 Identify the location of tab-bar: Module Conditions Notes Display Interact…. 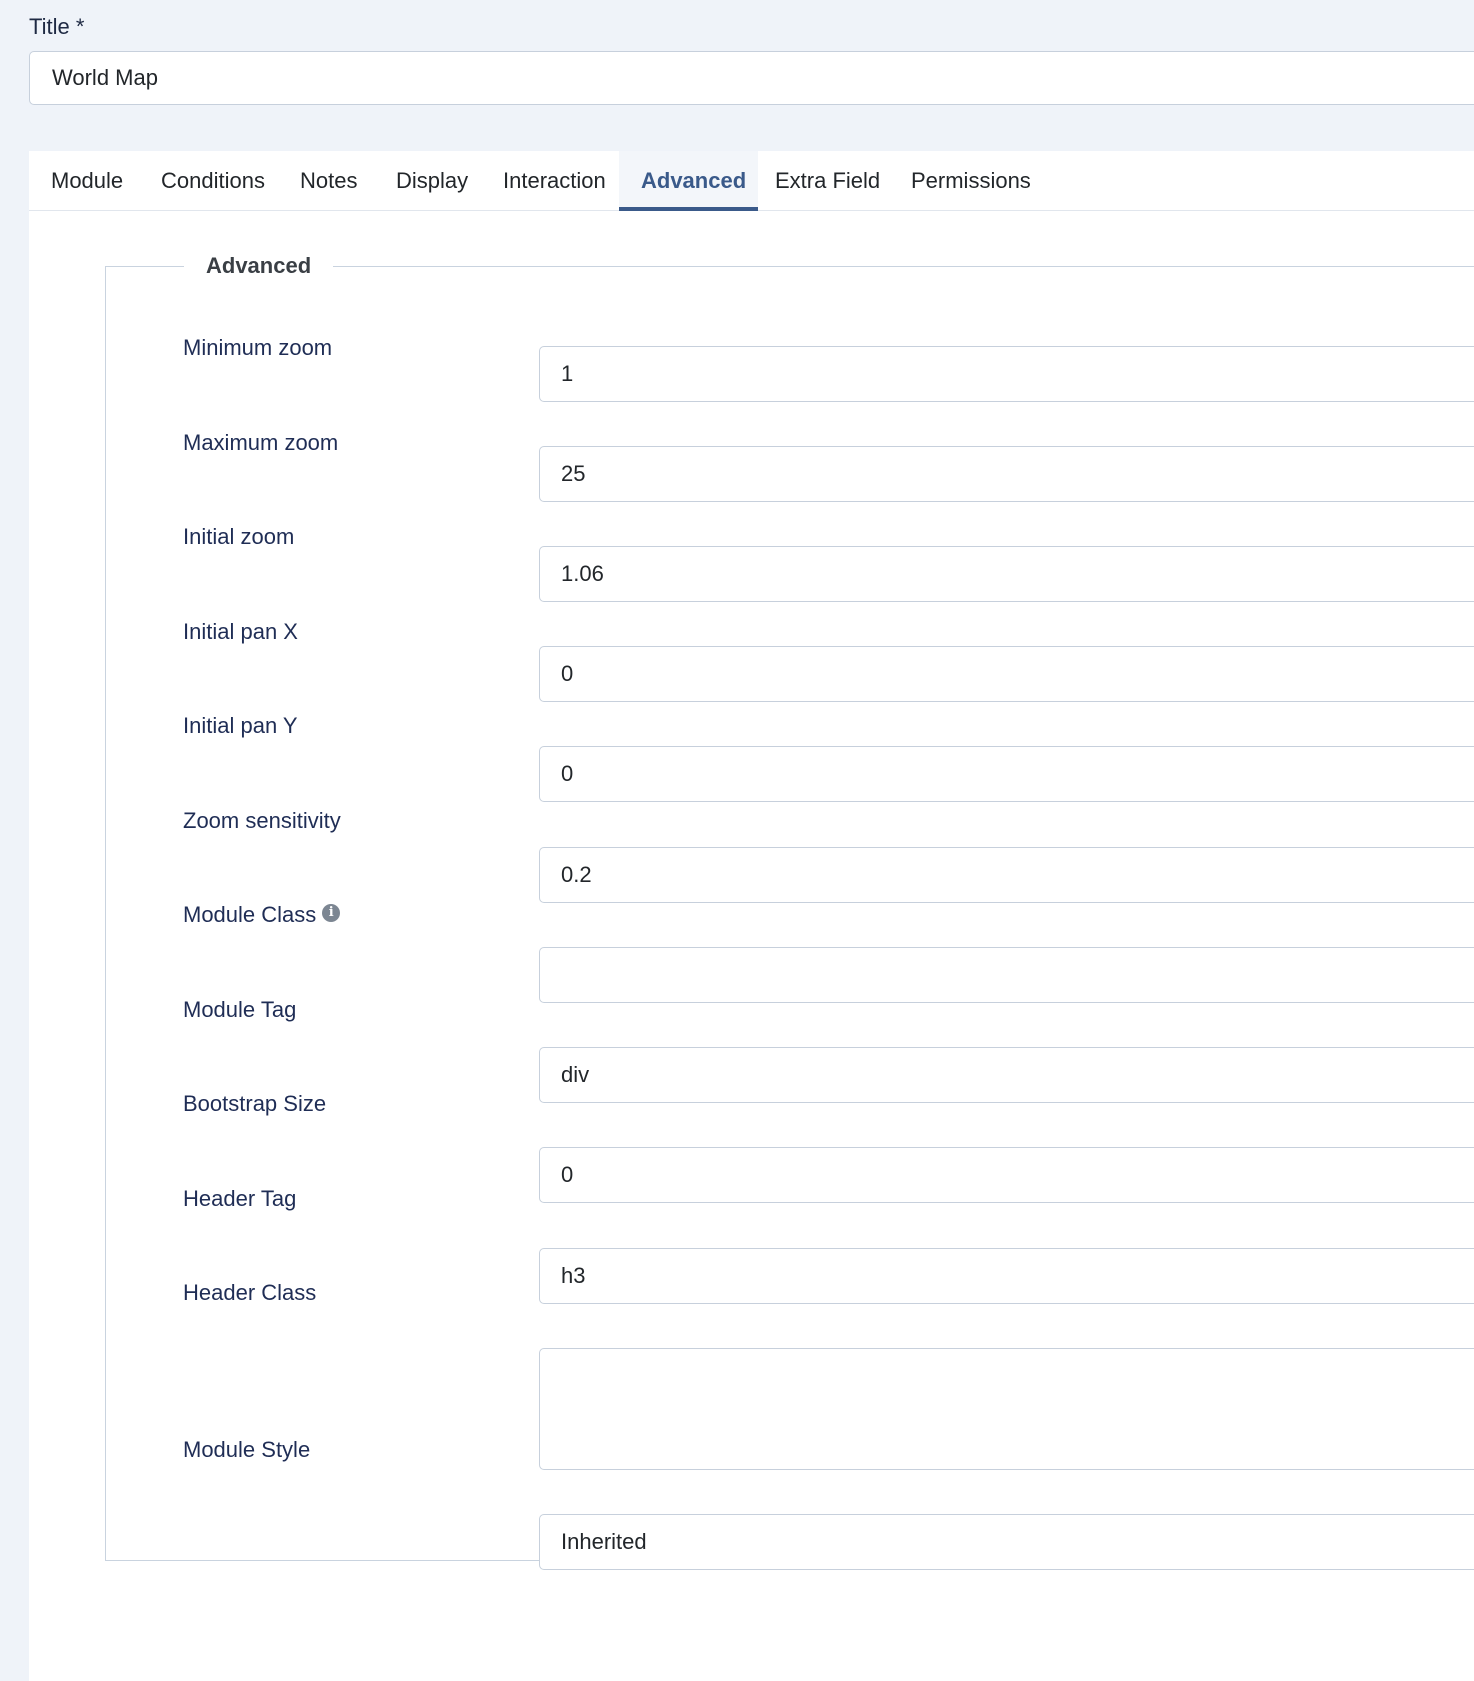
(751, 181).